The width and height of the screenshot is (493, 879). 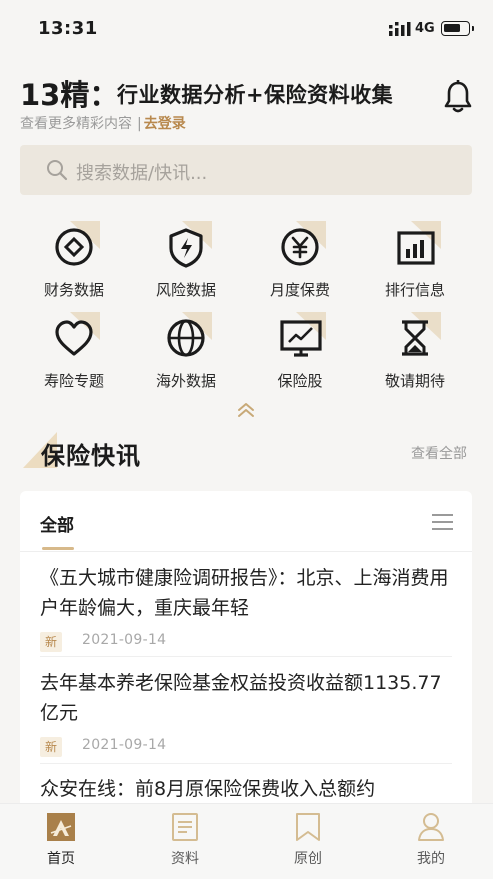 I want to click on status-bar: 13:31 4G, so click(x=246, y=30).